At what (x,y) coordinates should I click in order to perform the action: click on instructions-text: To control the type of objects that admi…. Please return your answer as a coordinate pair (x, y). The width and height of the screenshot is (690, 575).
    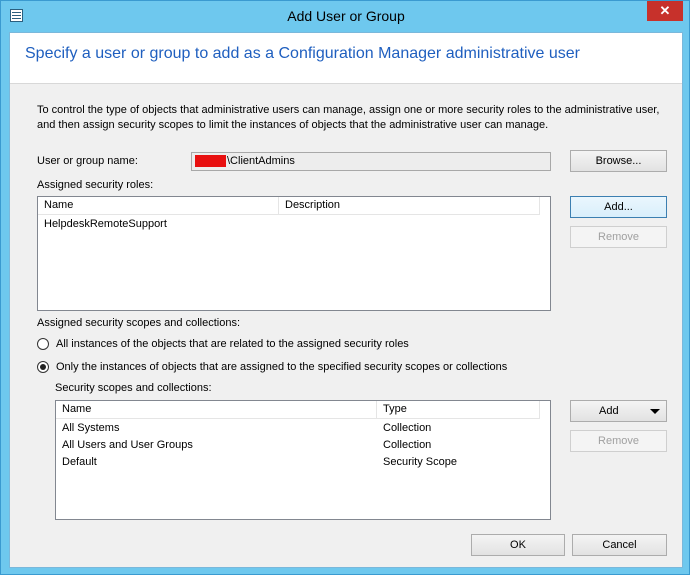
    Looking at the image, I should click on (348, 117).